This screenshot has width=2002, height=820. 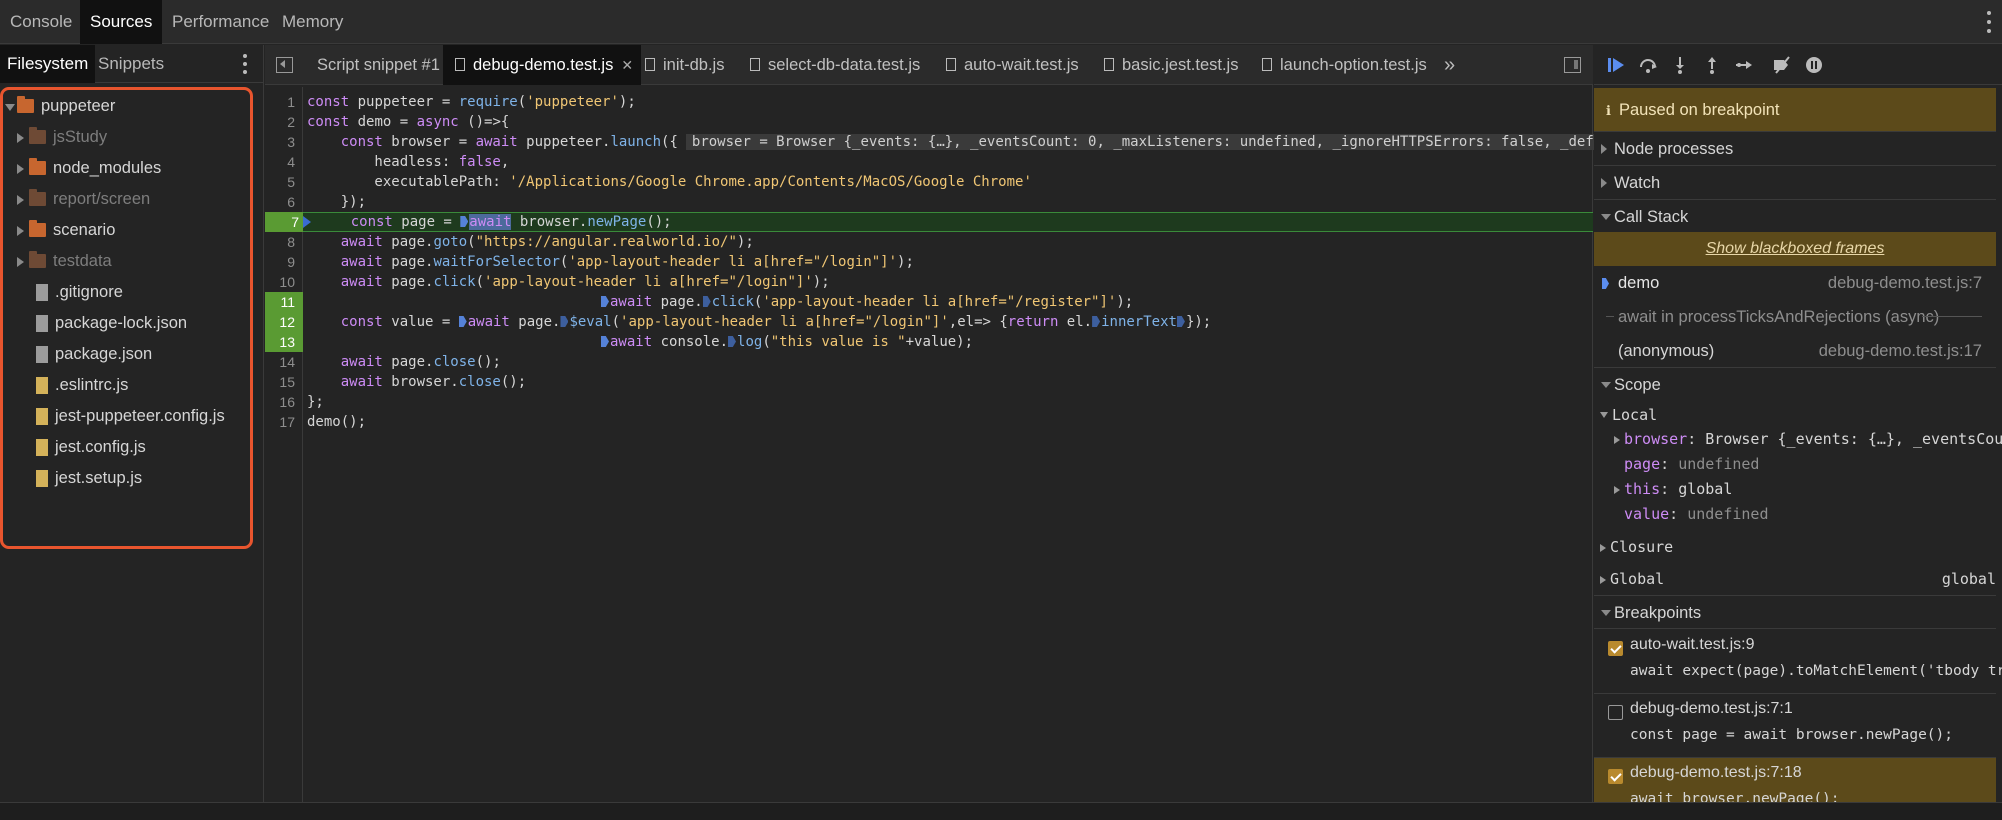 What do you see at coordinates (126, 199) in the screenshot?
I see `folder-report-screen: report/screen` at bounding box center [126, 199].